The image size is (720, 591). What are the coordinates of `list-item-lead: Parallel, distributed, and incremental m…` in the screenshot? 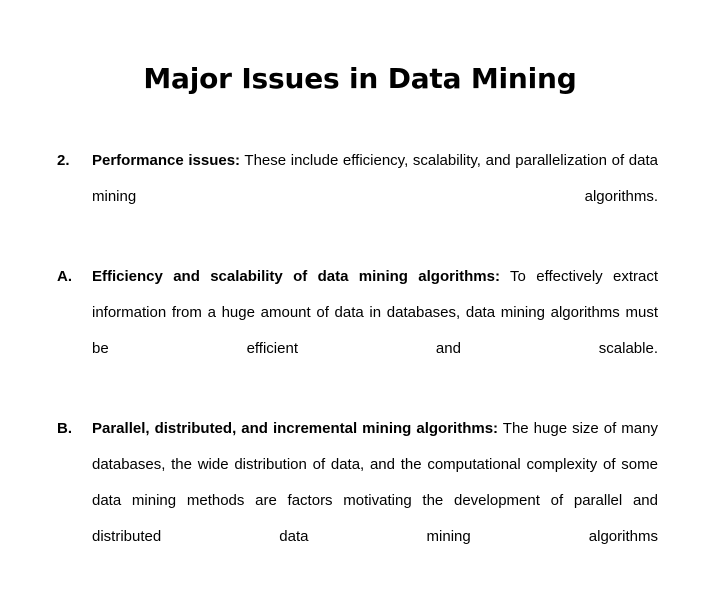 It's located at (295, 428).